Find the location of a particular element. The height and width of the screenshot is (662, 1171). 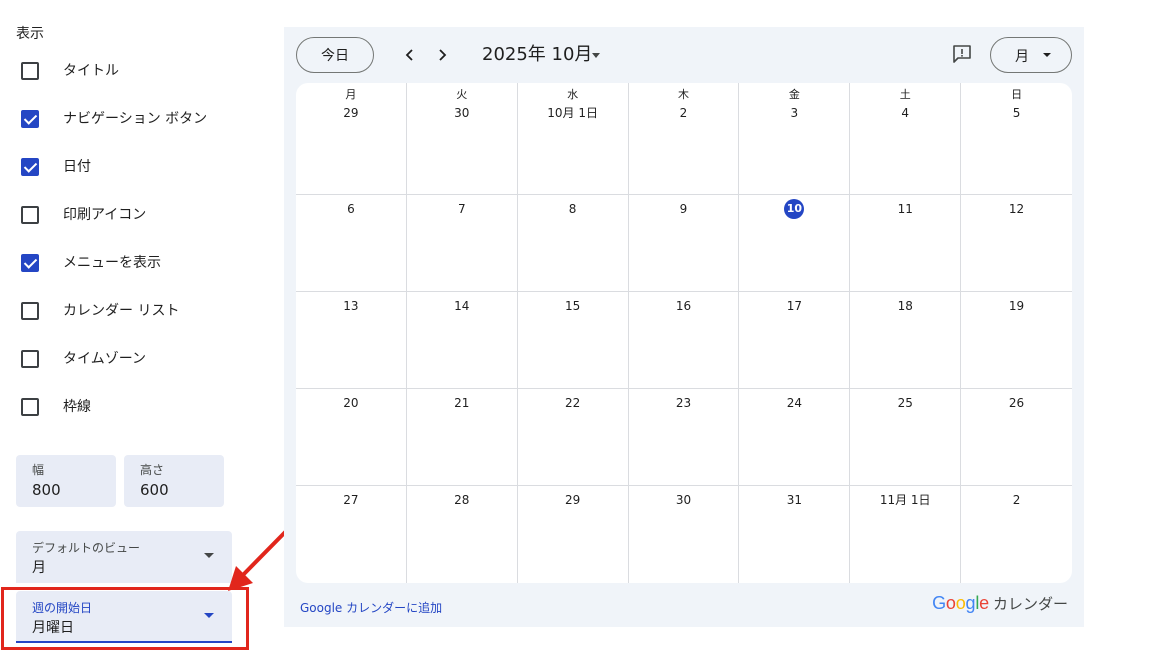

day-cell: 24 is located at coordinates (795, 437).